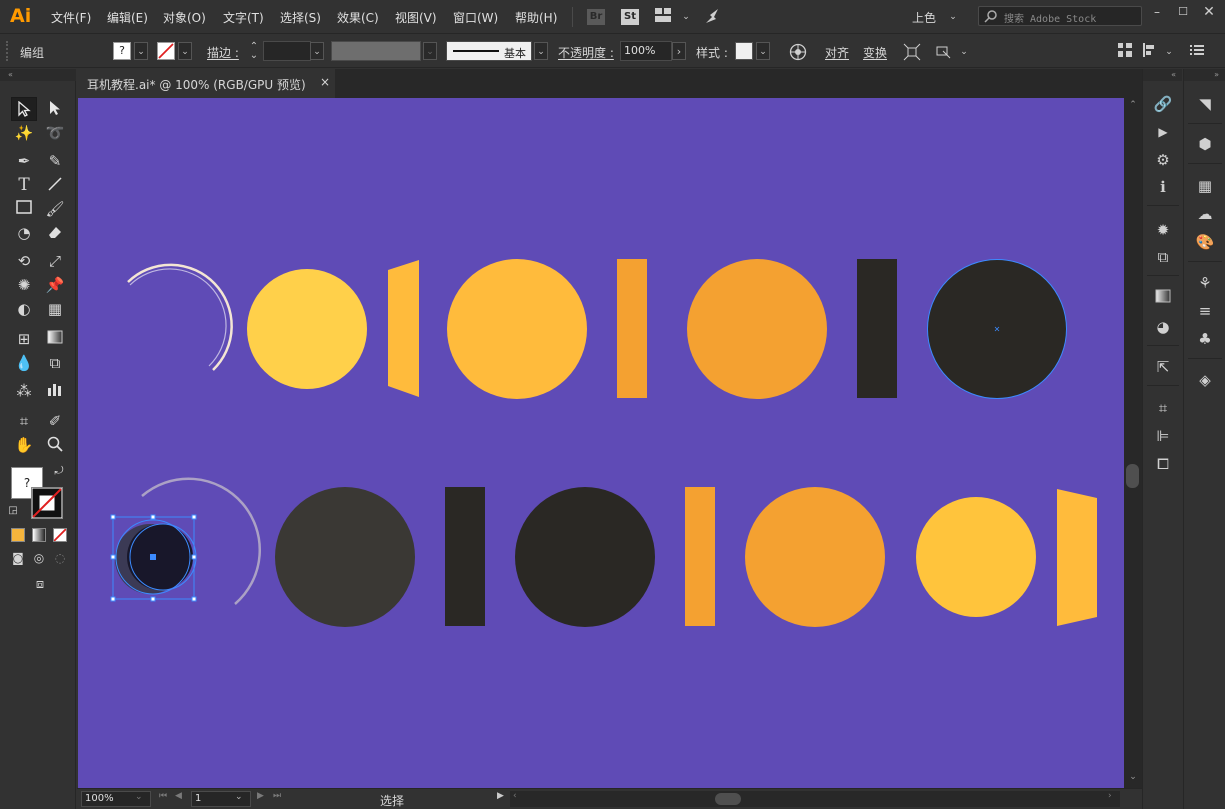 This screenshot has height=809, width=1225. Describe the element at coordinates (1163, 327) in the screenshot. I see `transparency-icon: ◕` at that location.